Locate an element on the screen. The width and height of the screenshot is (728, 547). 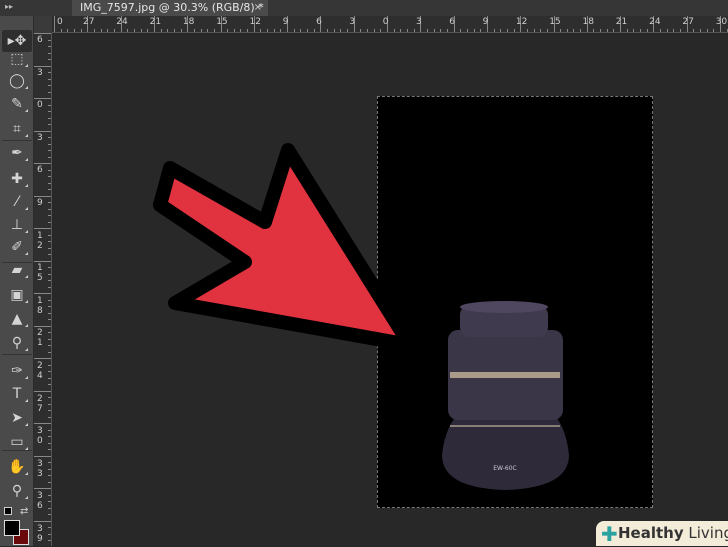
watermark-bold: Healthy is located at coordinates (651, 533).